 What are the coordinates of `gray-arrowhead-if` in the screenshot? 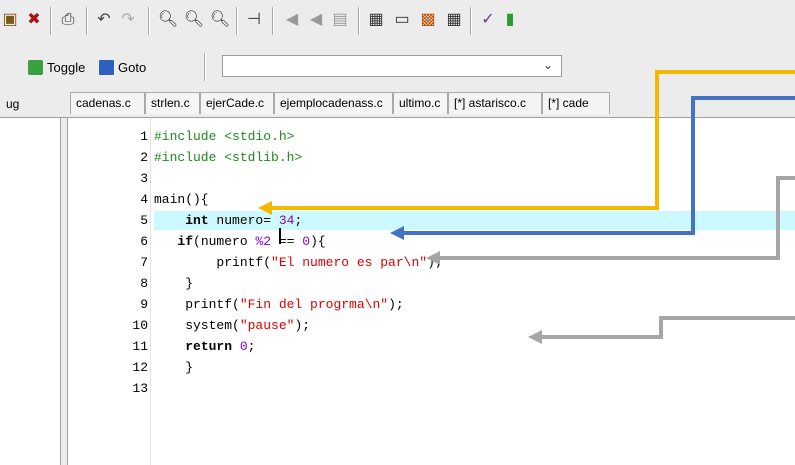 It's located at (433, 258).